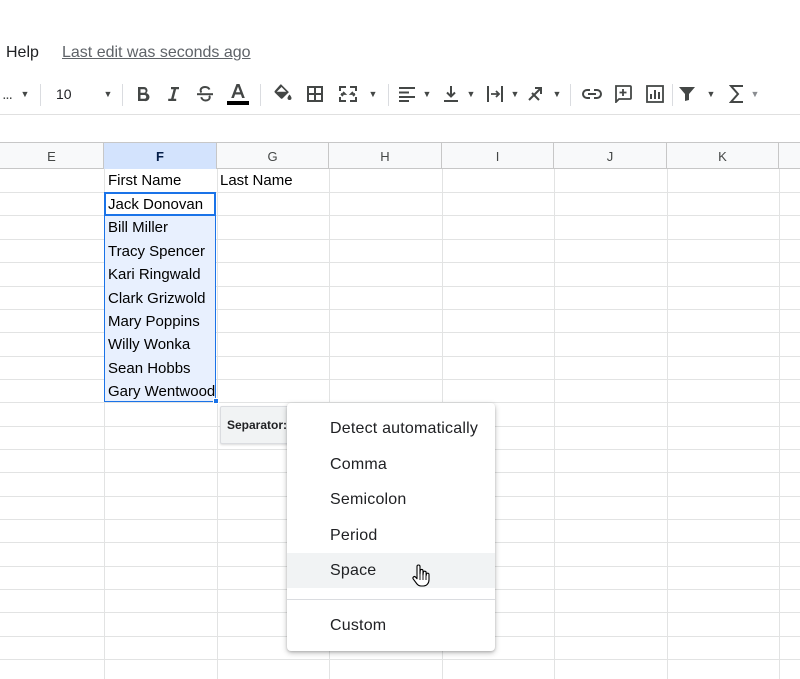 The height and width of the screenshot is (679, 800). What do you see at coordinates (391, 428) in the screenshot?
I see `menu-item-detect-automatically: Detect automatically` at bounding box center [391, 428].